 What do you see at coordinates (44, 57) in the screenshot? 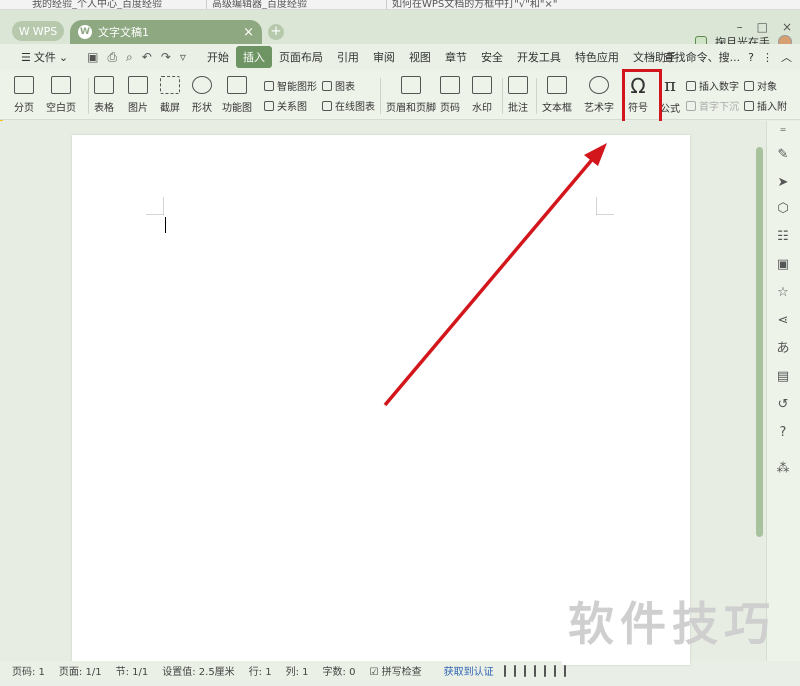
I see `file-menu: ☰ 文件 ⌄` at bounding box center [44, 57].